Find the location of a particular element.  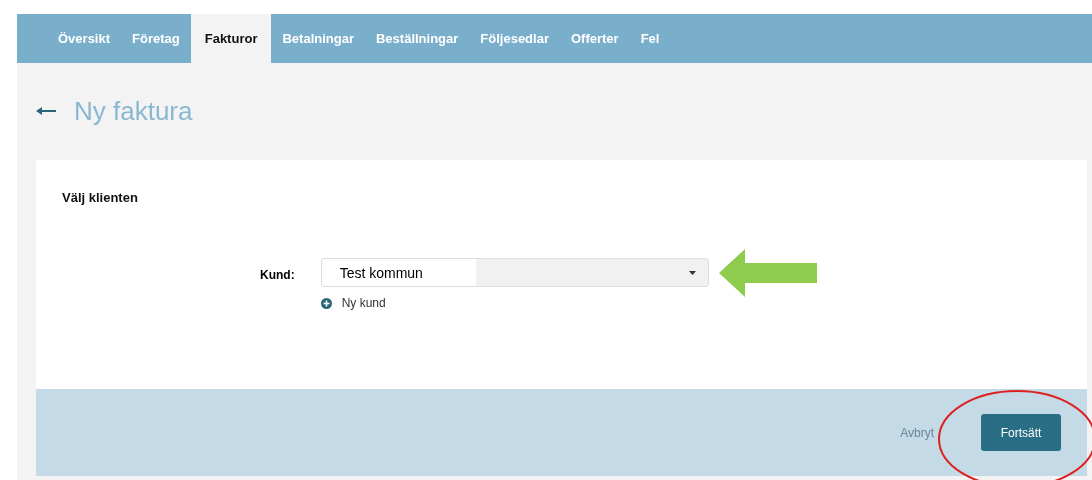

plus-circle-icon is located at coordinates (326, 303).